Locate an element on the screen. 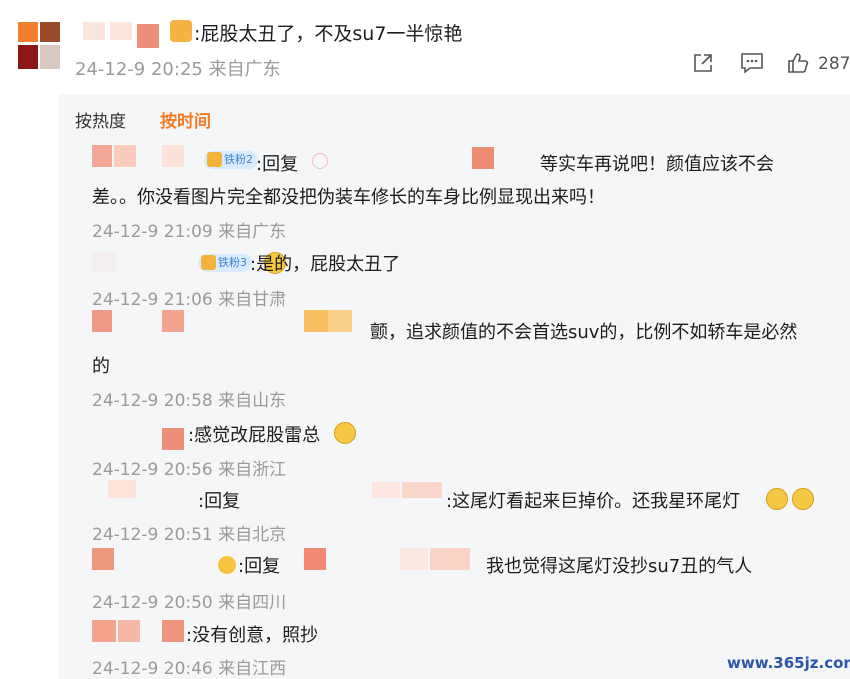 The height and width of the screenshot is (679, 850). tab-by-hot: 按热度 is located at coordinates (100, 119).